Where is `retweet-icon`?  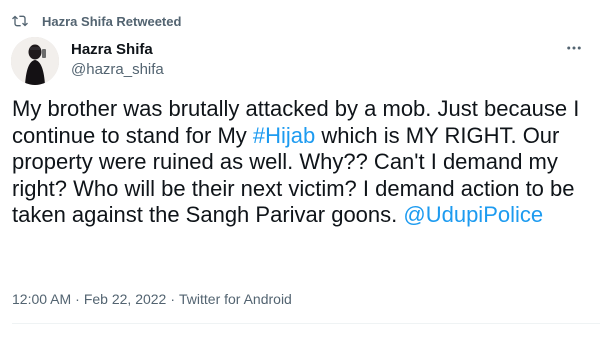
retweet-icon is located at coordinates (20, 21).